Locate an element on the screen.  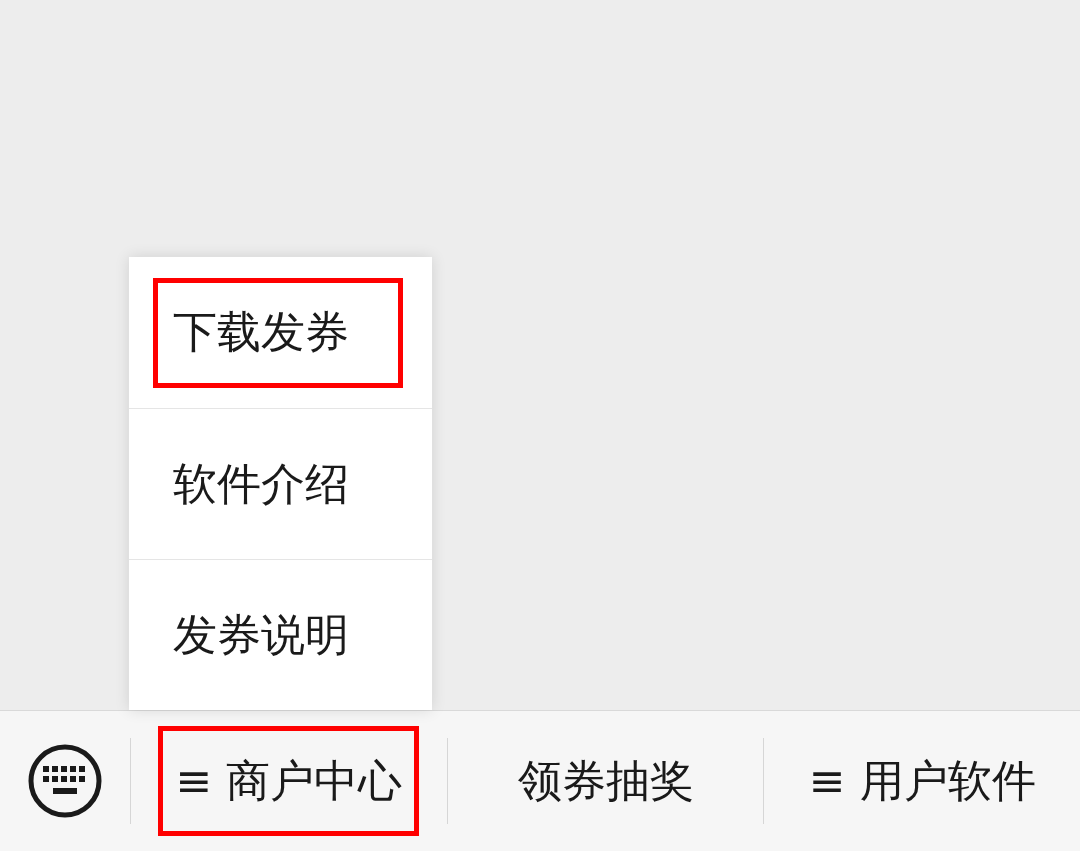
menu-tab: 领券抽奖 is located at coordinates (605, 781).